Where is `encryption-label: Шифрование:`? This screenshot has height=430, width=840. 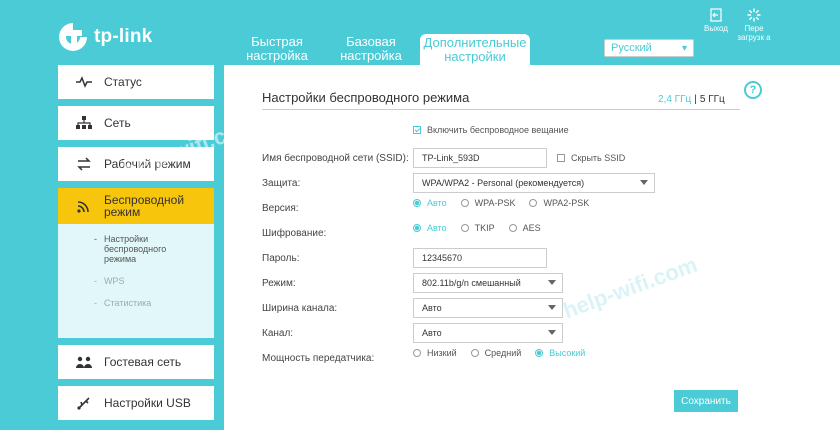 encryption-label: Шифрование: is located at coordinates (294, 233).